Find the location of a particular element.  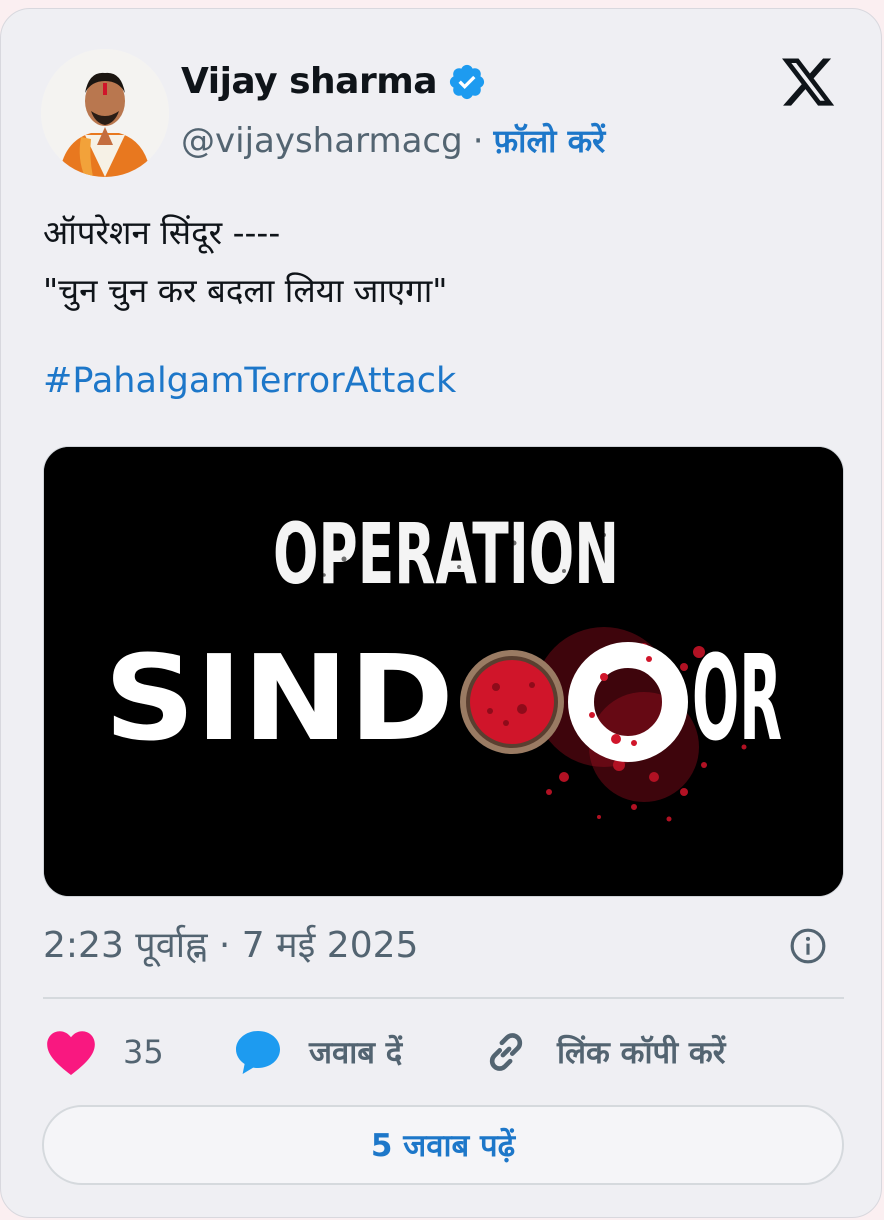

hashtag-link: #PahalgamTerrorAttack is located at coordinates (249, 381).